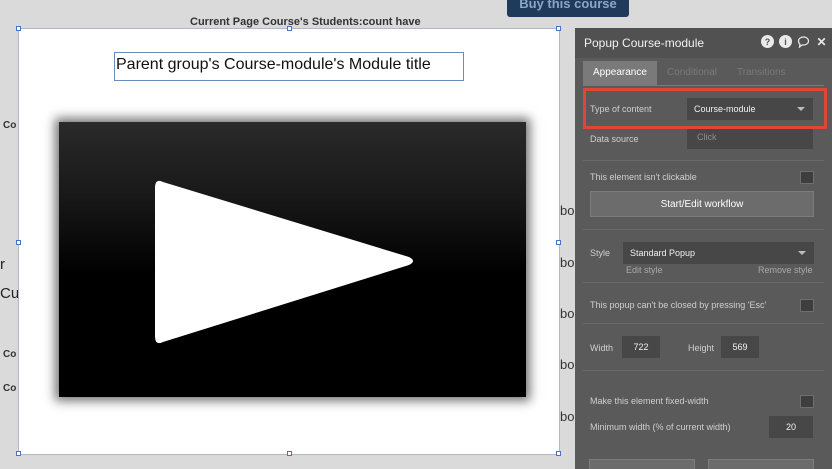 The width and height of the screenshot is (832, 469). What do you see at coordinates (614, 139) in the screenshot?
I see `data-source-label: Data source` at bounding box center [614, 139].